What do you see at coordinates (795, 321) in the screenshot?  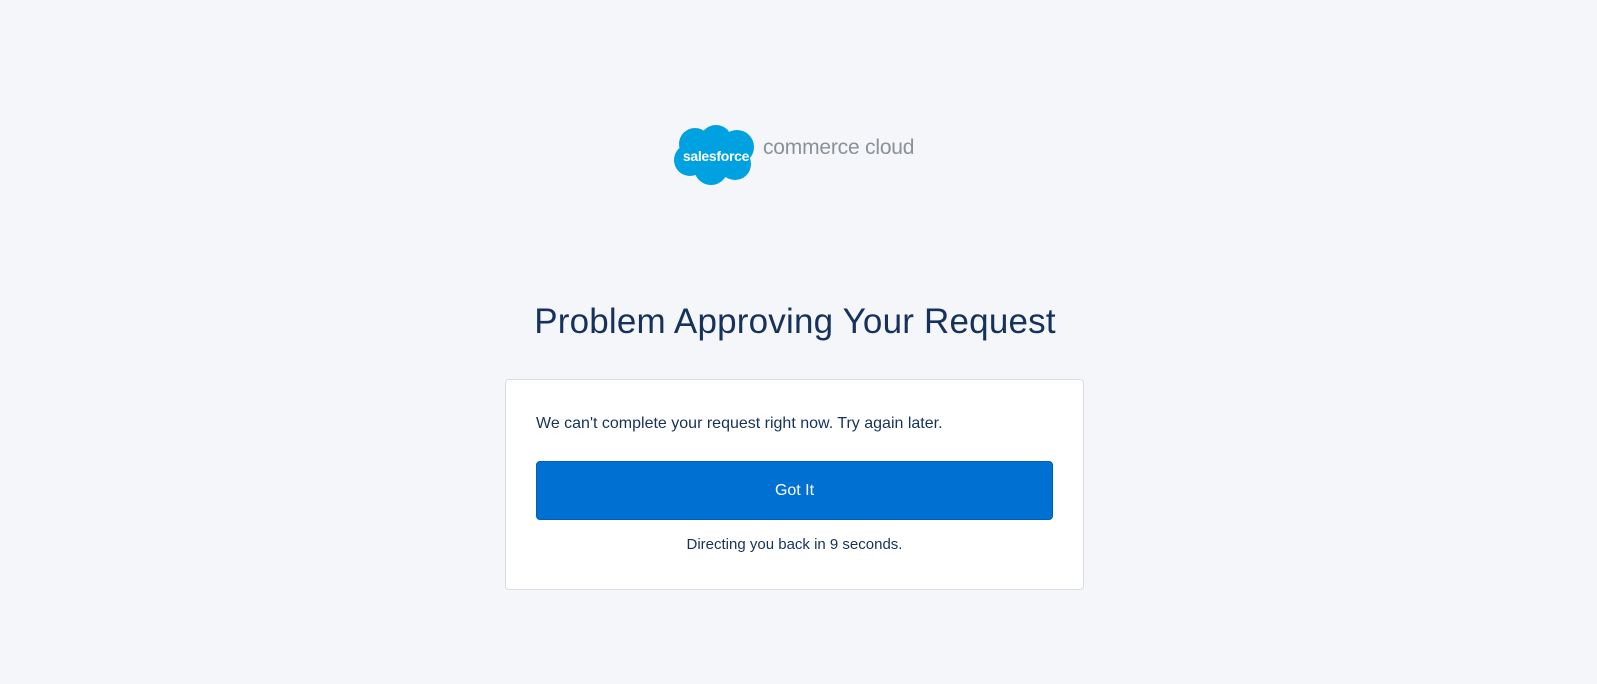 I see `page-title: Problem Approving Your Request` at bounding box center [795, 321].